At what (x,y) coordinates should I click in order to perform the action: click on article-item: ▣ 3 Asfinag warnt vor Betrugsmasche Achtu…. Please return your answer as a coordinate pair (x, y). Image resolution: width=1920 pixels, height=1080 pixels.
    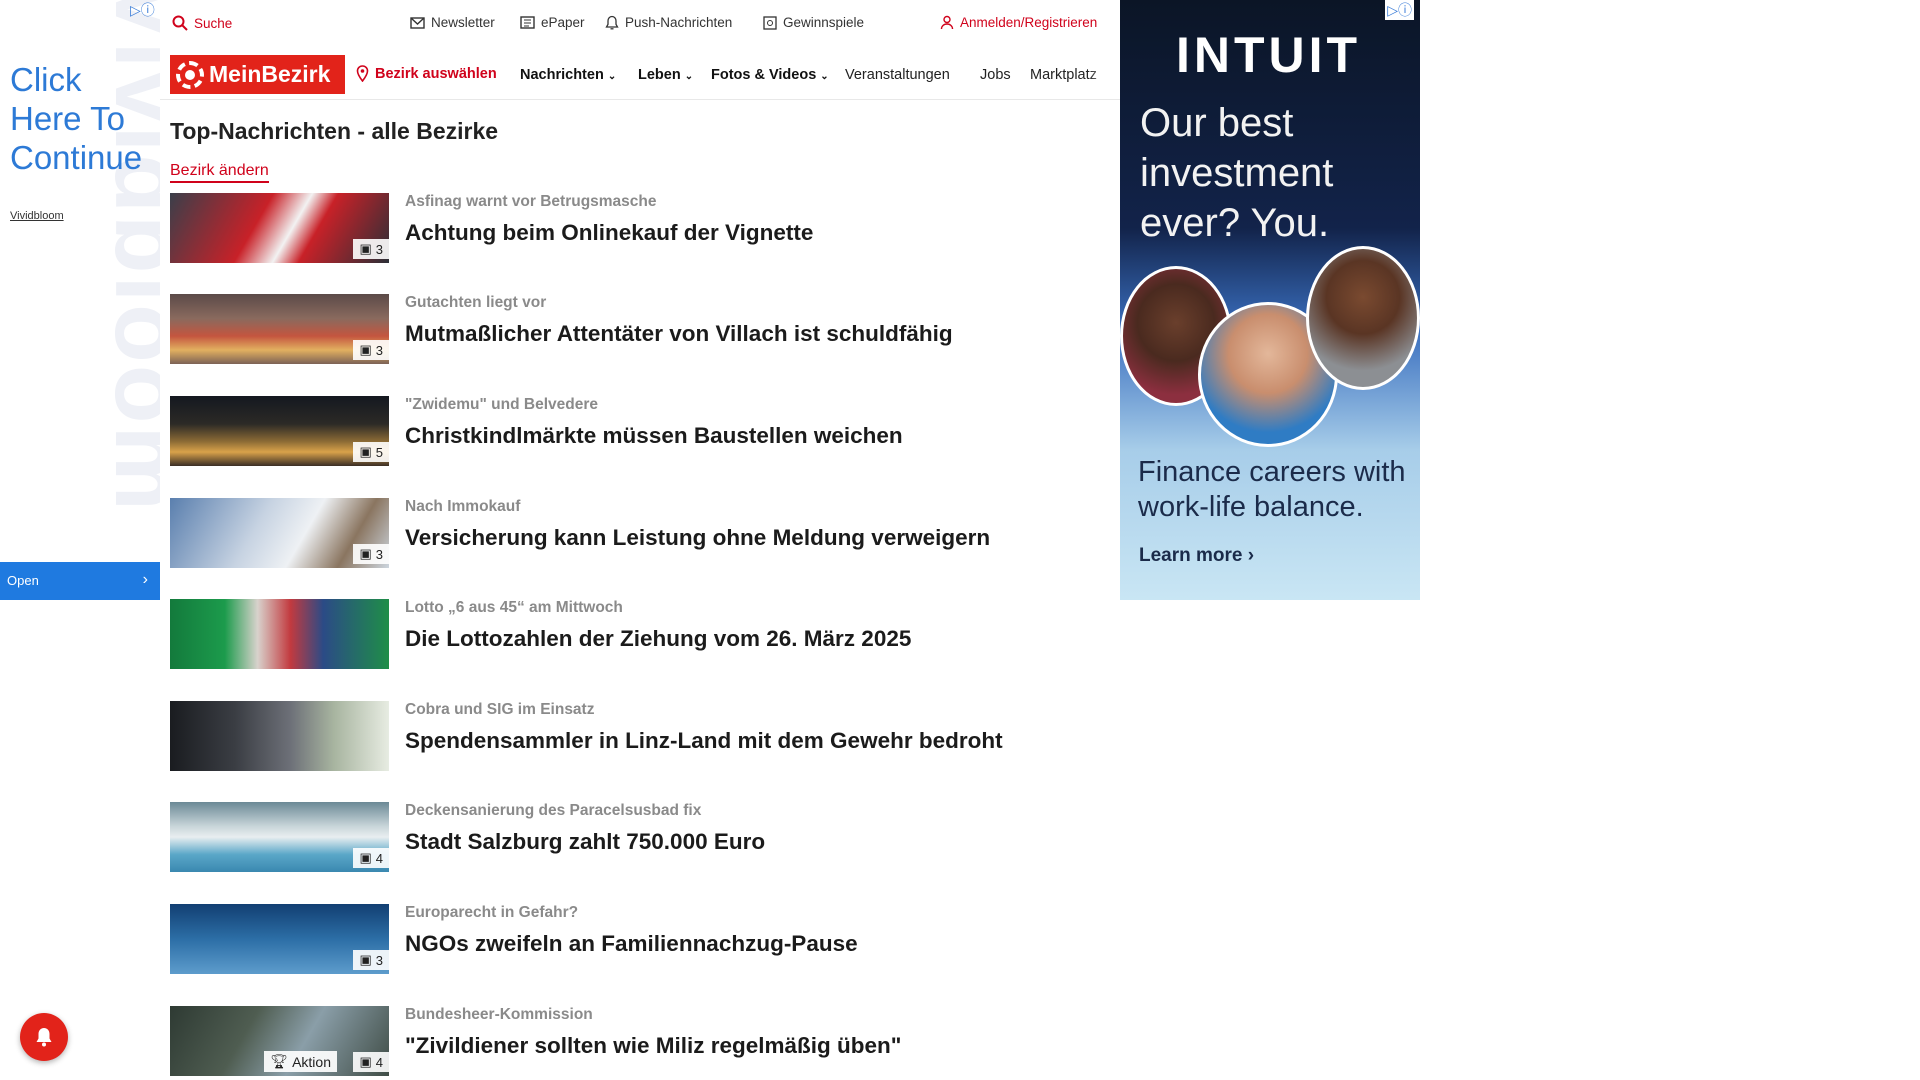
    Looking at the image, I should click on (635, 228).